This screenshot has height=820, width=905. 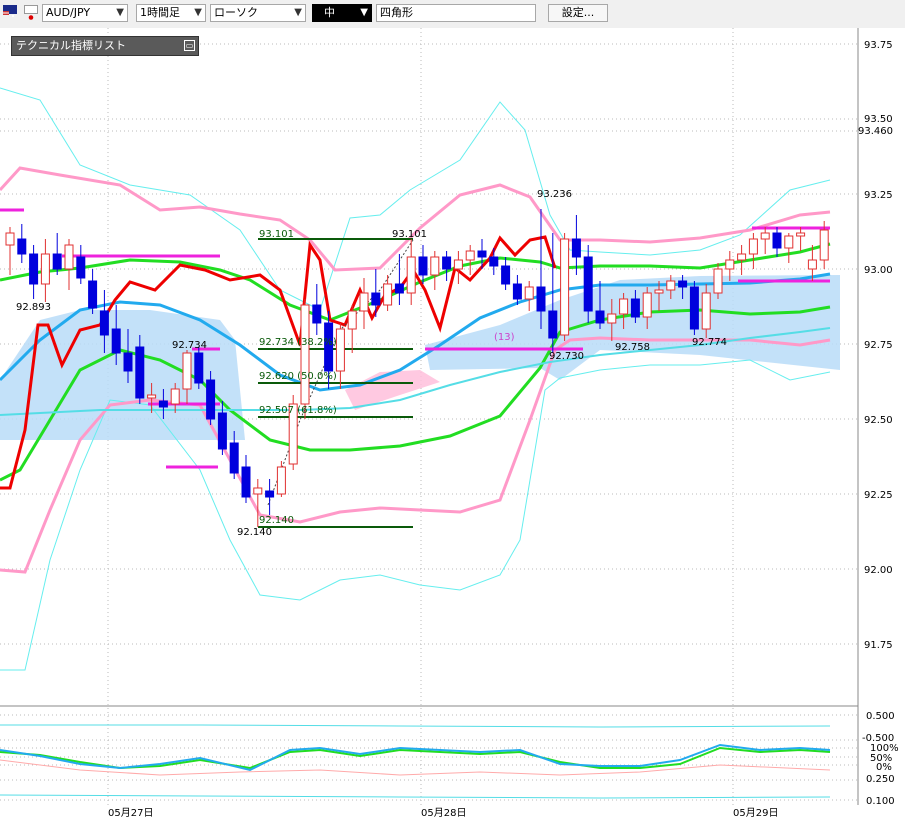 What do you see at coordinates (878, 495) in the screenshot?
I see `price-tick: 92.25` at bounding box center [878, 495].